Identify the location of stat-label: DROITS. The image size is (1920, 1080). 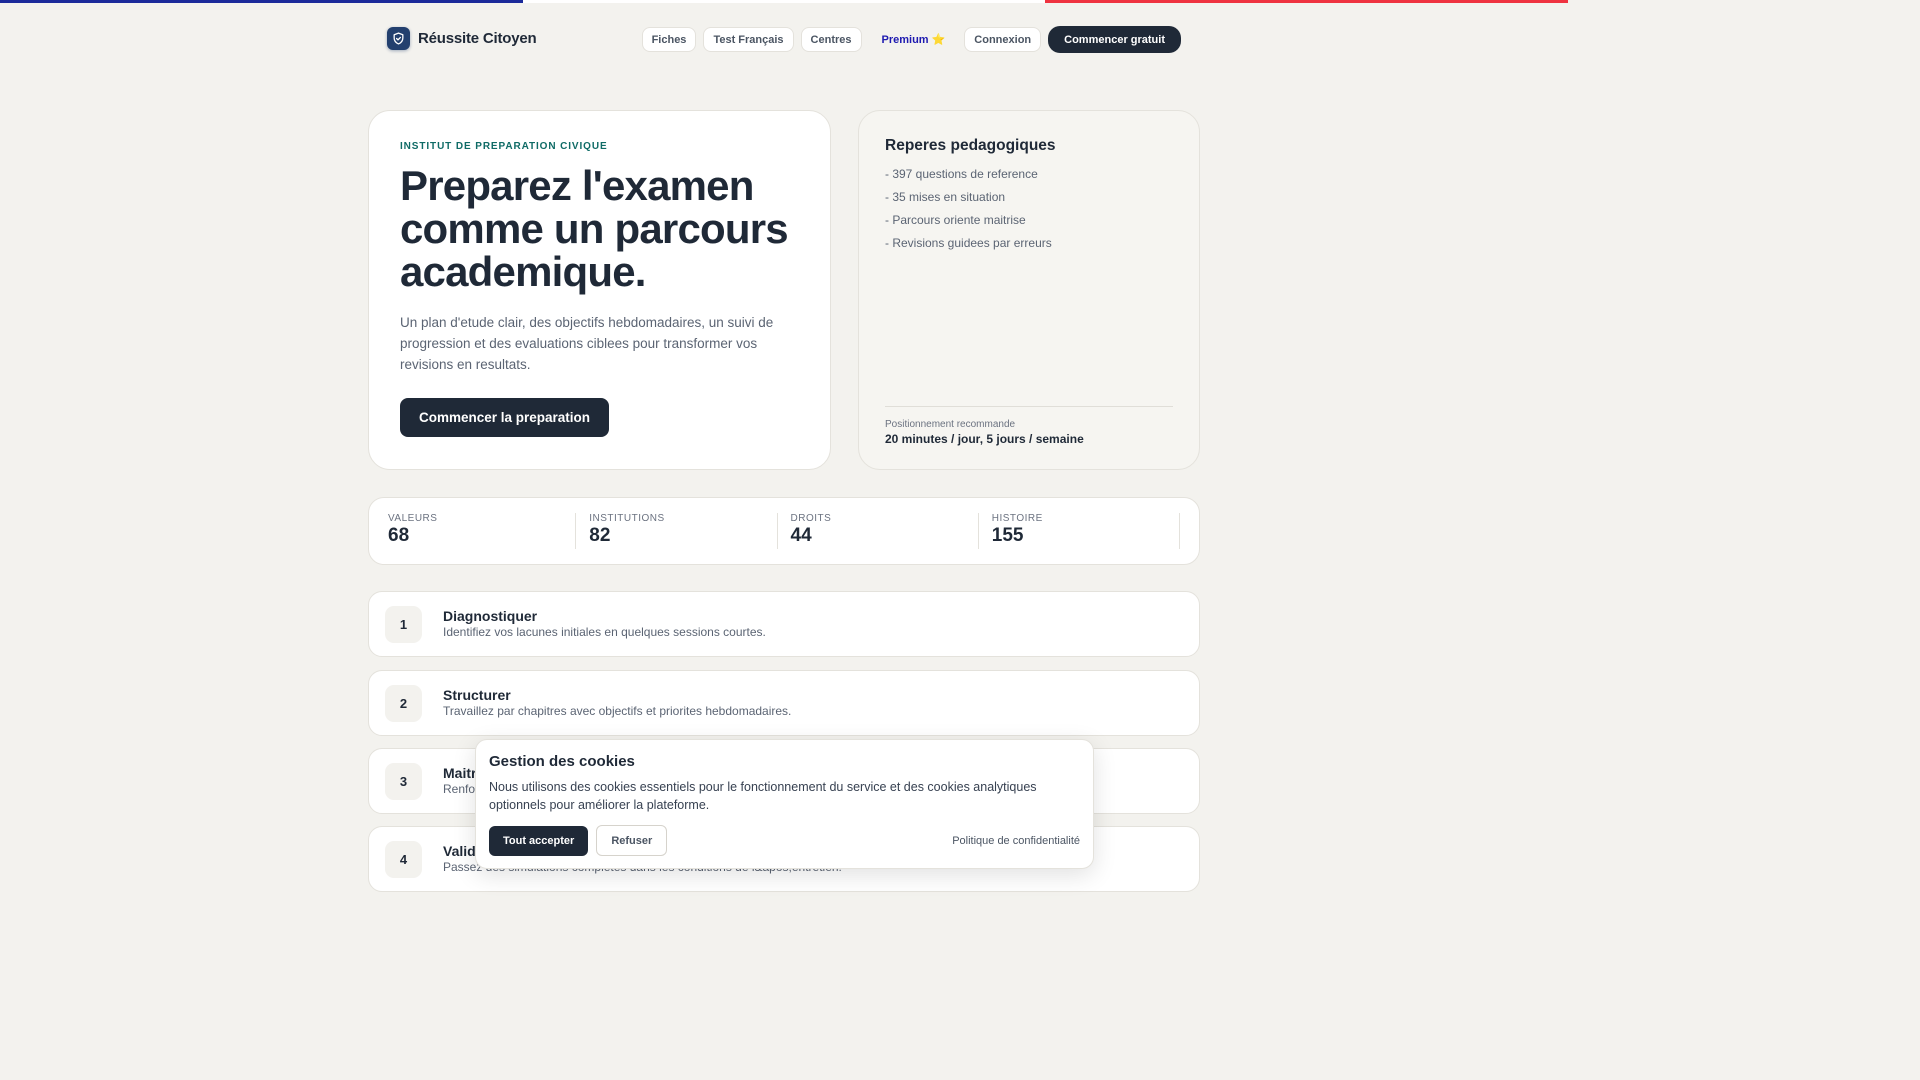
(811, 518).